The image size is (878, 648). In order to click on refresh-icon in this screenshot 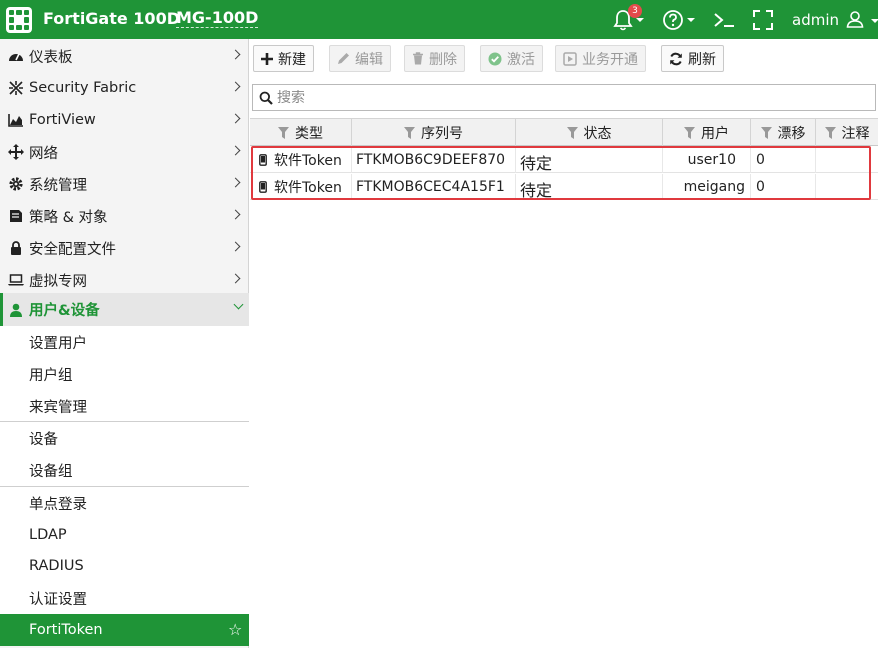, I will do `click(676, 59)`.